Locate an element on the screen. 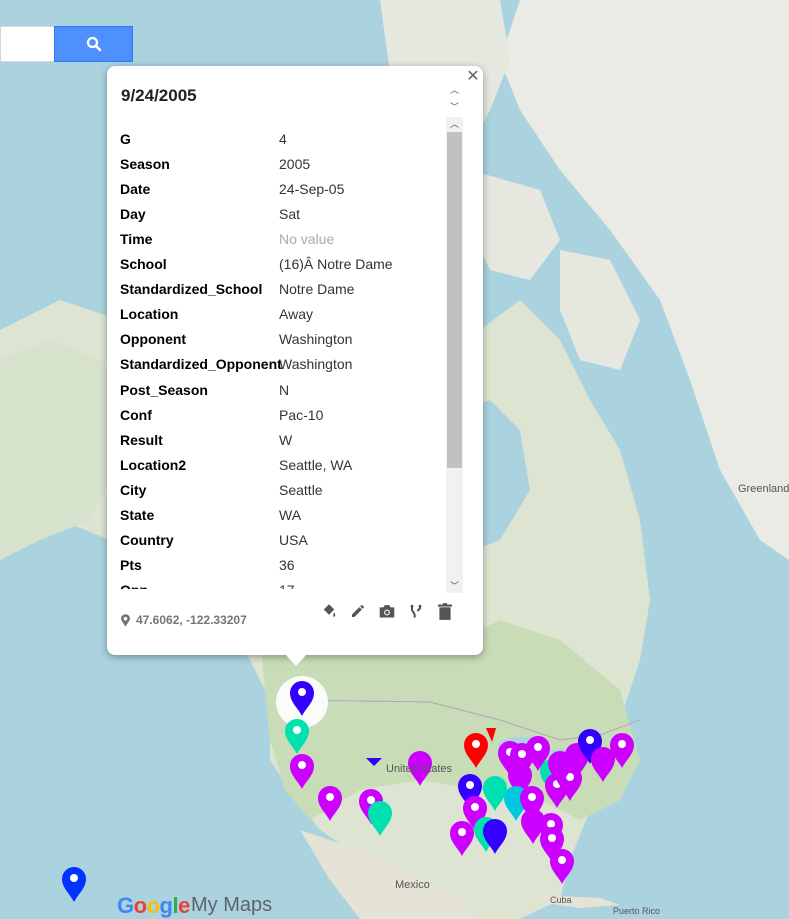  attribute-value: 17 is located at coordinates (287, 584).